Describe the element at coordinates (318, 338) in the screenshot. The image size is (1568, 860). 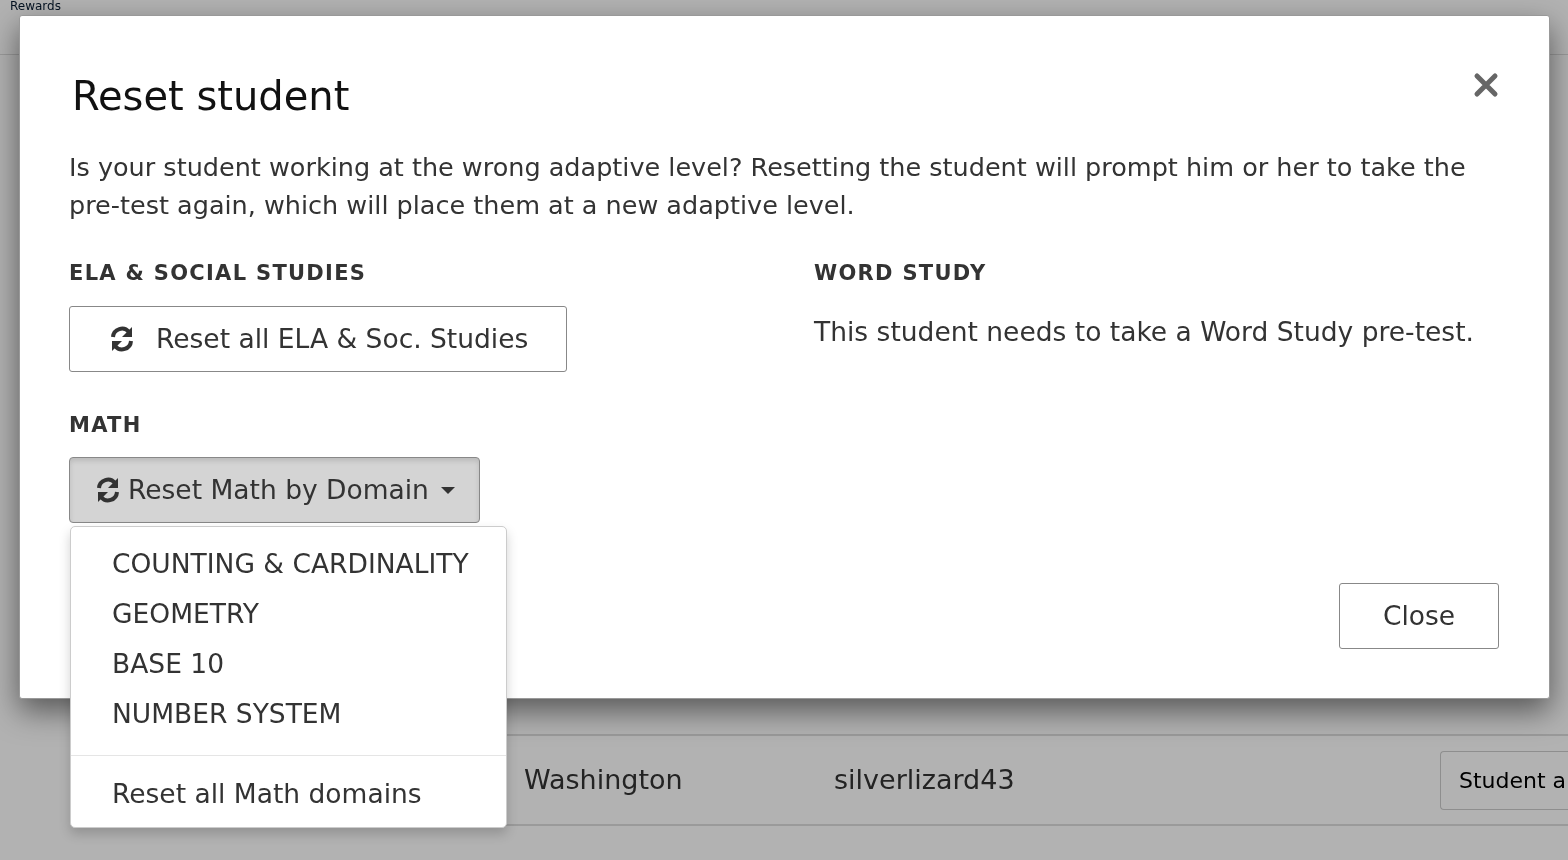
I see `reset-button: Reset all ELA & Soc. Studies` at that location.